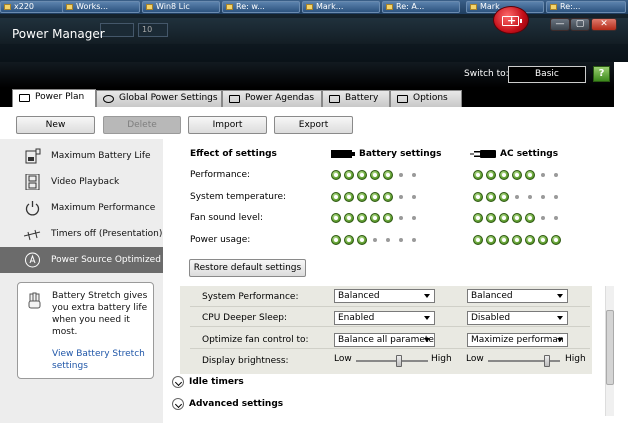  What do you see at coordinates (159, 98) in the screenshot?
I see `tab-global-power-settings: Global Power Settings` at bounding box center [159, 98].